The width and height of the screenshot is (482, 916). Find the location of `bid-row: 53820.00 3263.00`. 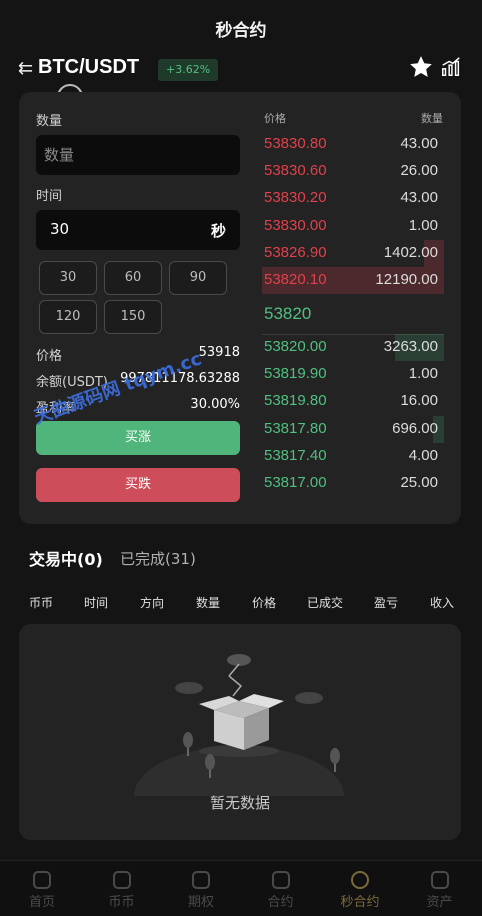

bid-row: 53820.00 3263.00 is located at coordinates (353, 347).